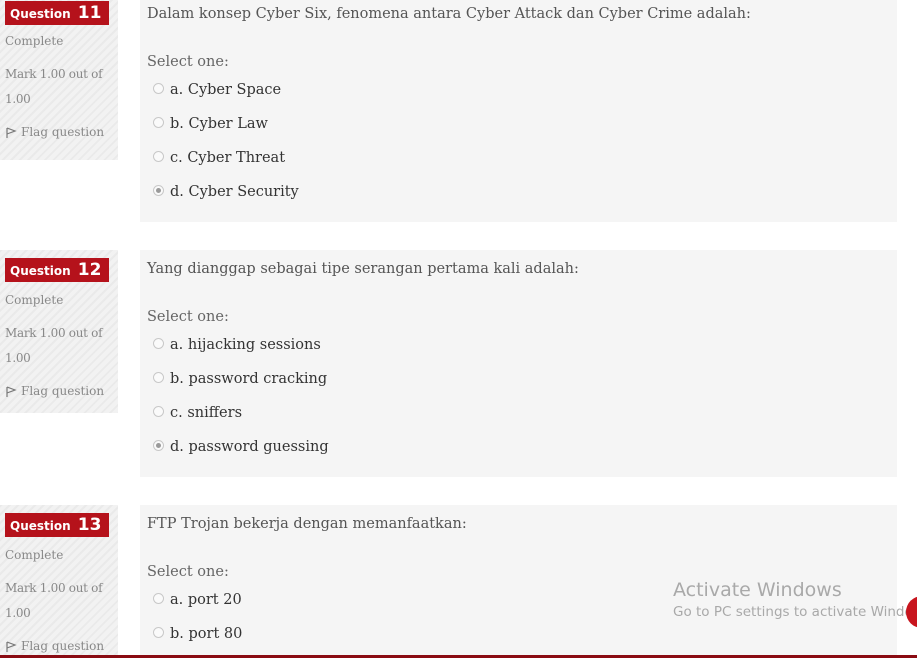 The height and width of the screenshot is (658, 917). What do you see at coordinates (226, 90) in the screenshot?
I see `answer-option-label: a. Cyber Space` at bounding box center [226, 90].